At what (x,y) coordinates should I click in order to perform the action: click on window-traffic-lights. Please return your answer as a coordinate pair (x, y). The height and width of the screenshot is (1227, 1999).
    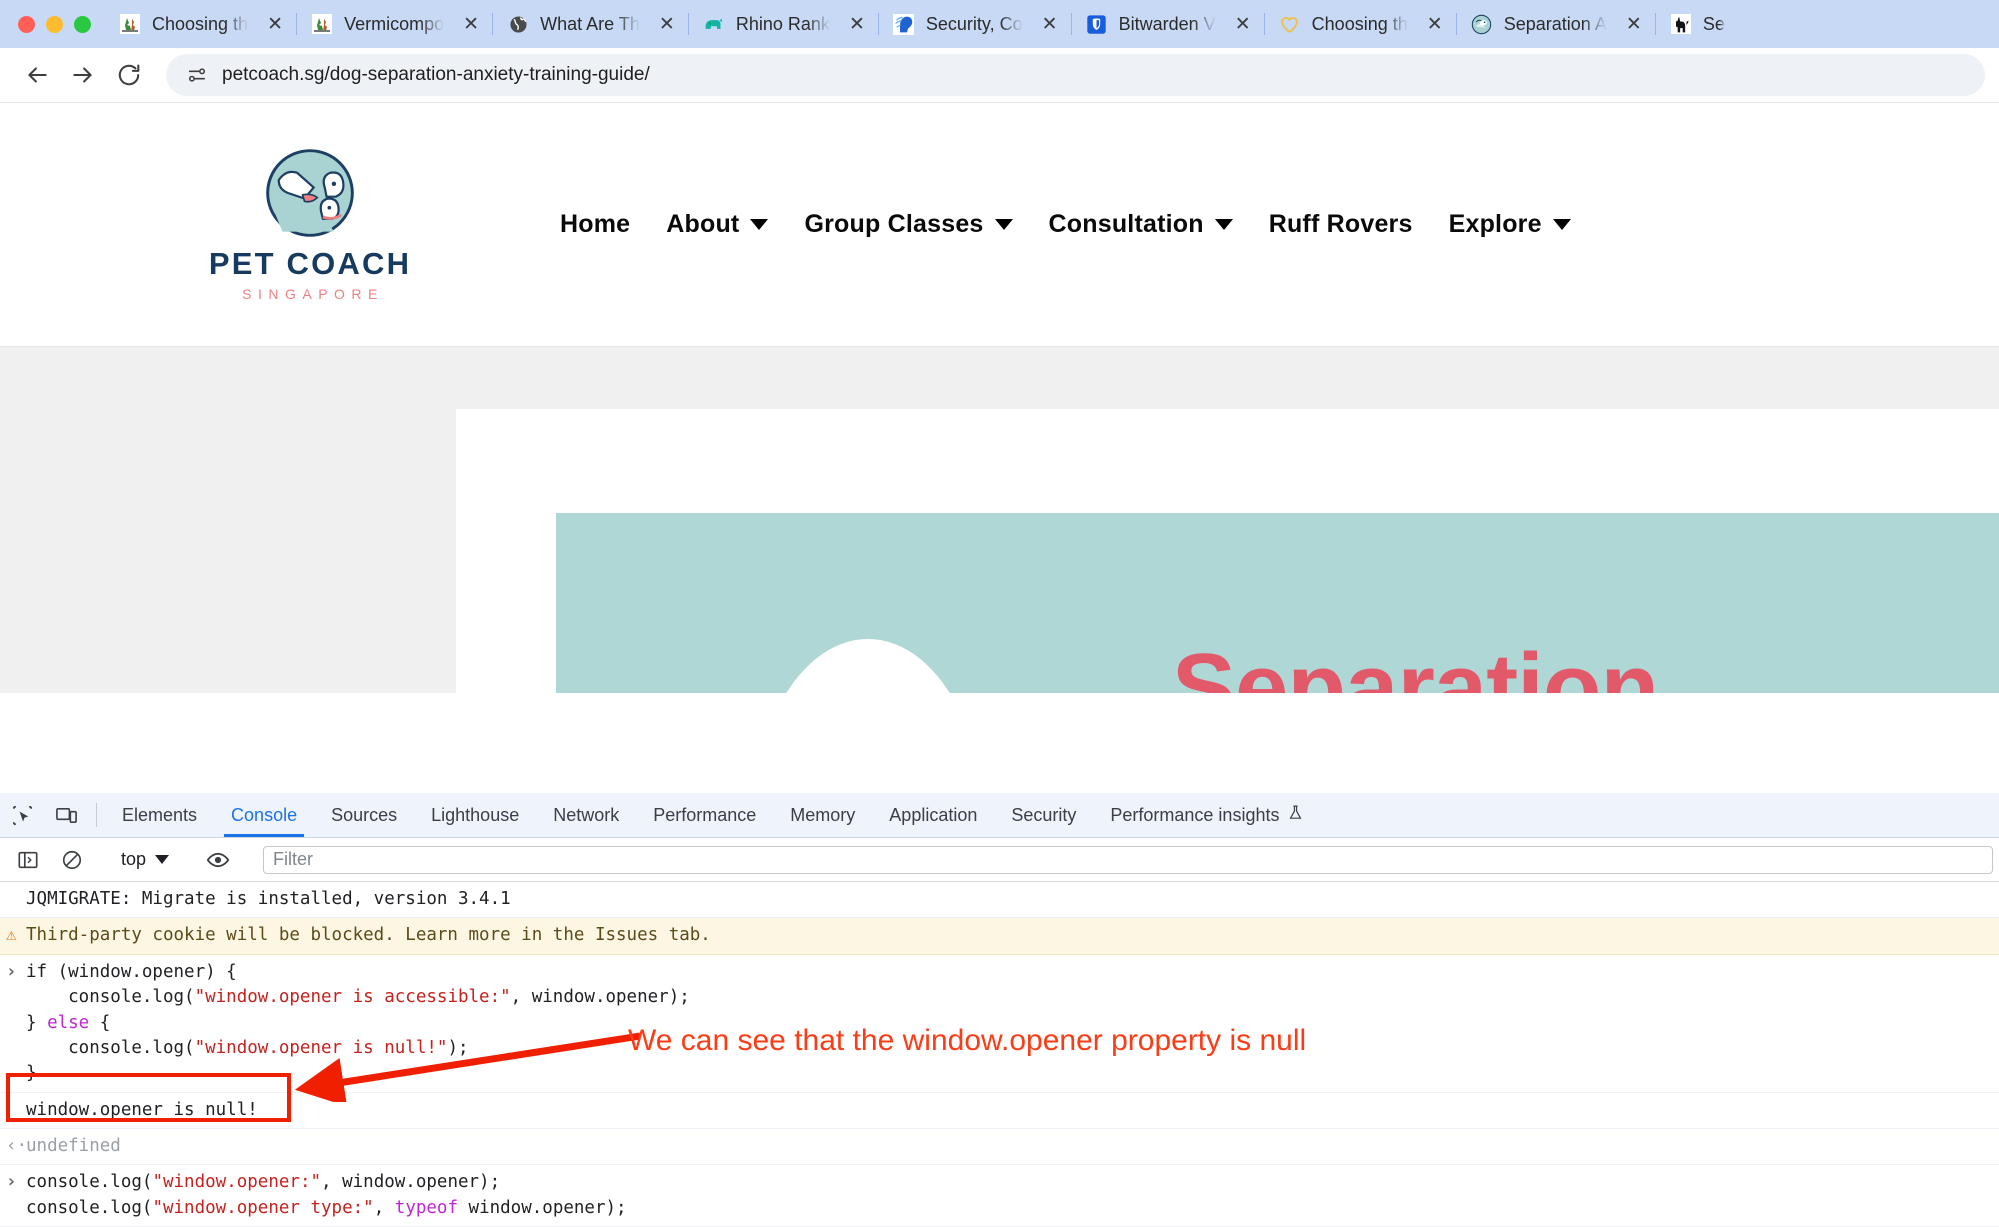
    Looking at the image, I should click on (57, 24).